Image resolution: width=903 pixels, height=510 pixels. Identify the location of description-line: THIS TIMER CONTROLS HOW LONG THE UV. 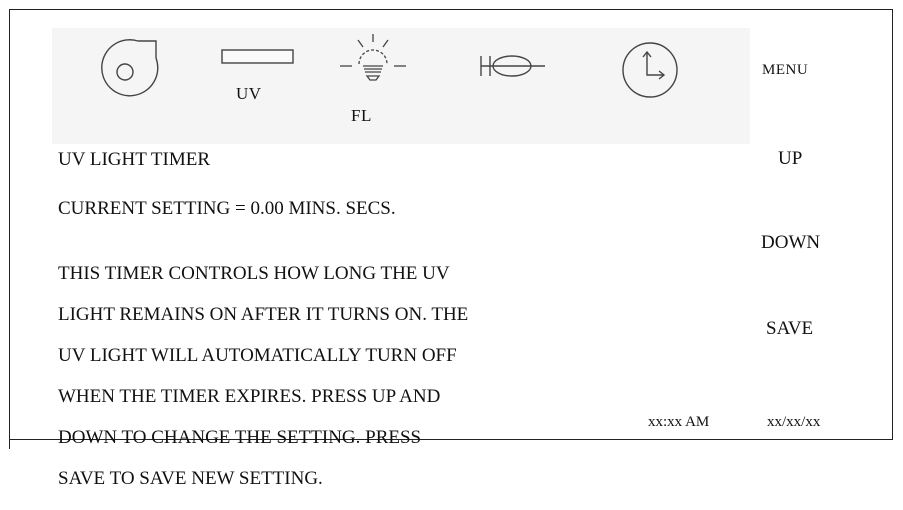
(254, 273).